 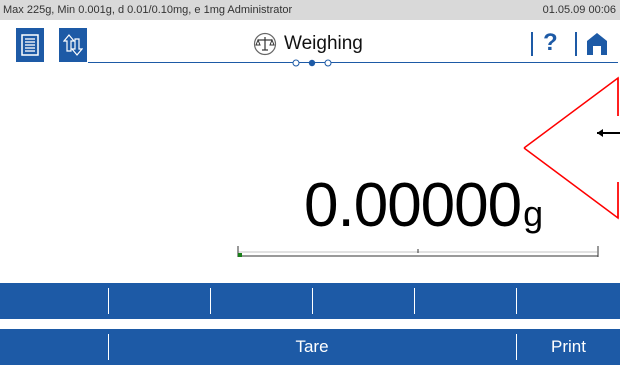 I want to click on weight-value: 0.00000, so click(x=413, y=205).